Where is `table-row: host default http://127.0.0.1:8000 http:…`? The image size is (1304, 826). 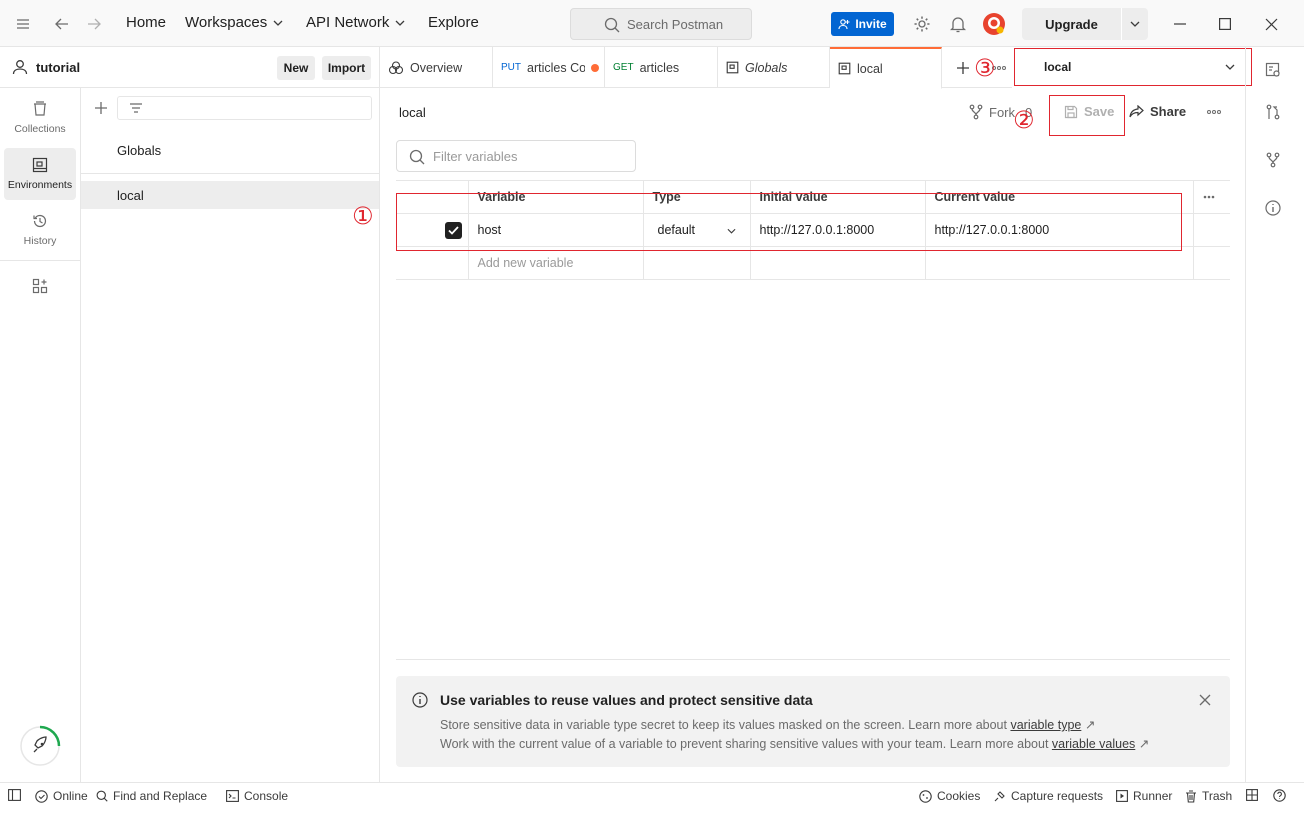 table-row: host default http://127.0.0.1:8000 http:… is located at coordinates (813, 230).